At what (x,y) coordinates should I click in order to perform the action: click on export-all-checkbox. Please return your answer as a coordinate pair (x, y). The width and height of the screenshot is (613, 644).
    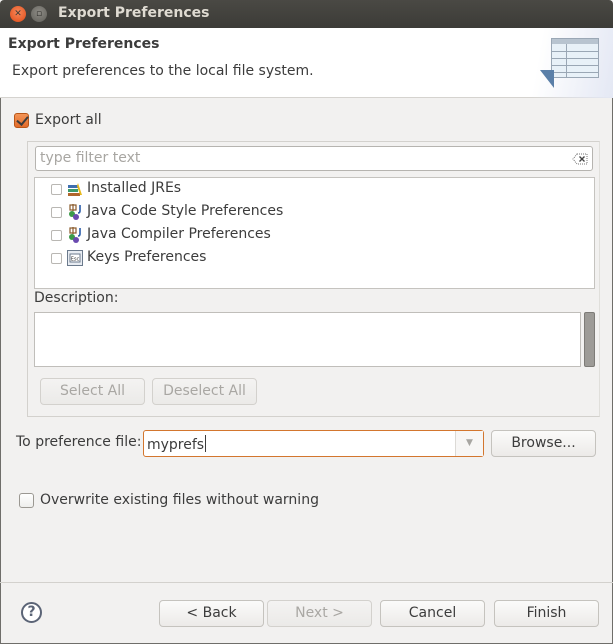
    Looking at the image, I should click on (21, 120).